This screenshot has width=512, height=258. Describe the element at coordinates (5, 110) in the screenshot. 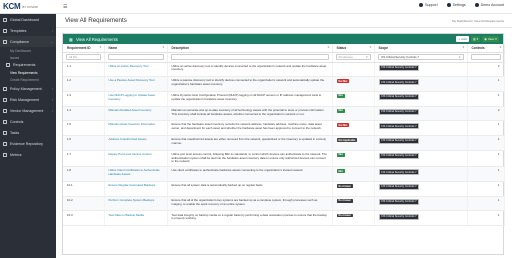

I see `vendor-icon` at that location.